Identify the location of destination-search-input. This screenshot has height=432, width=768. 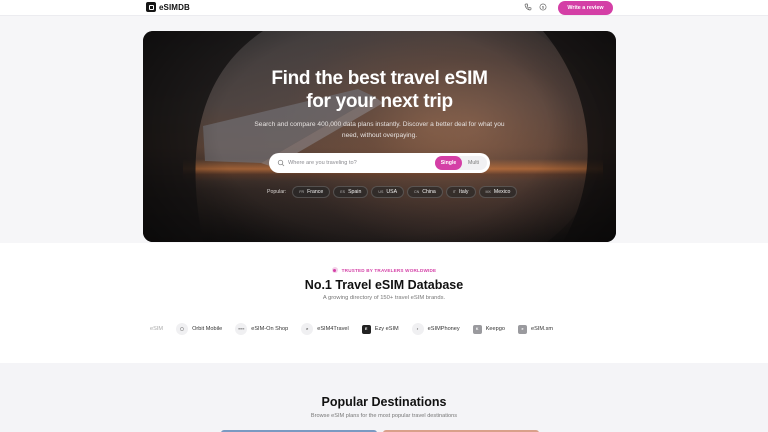
(358, 163).